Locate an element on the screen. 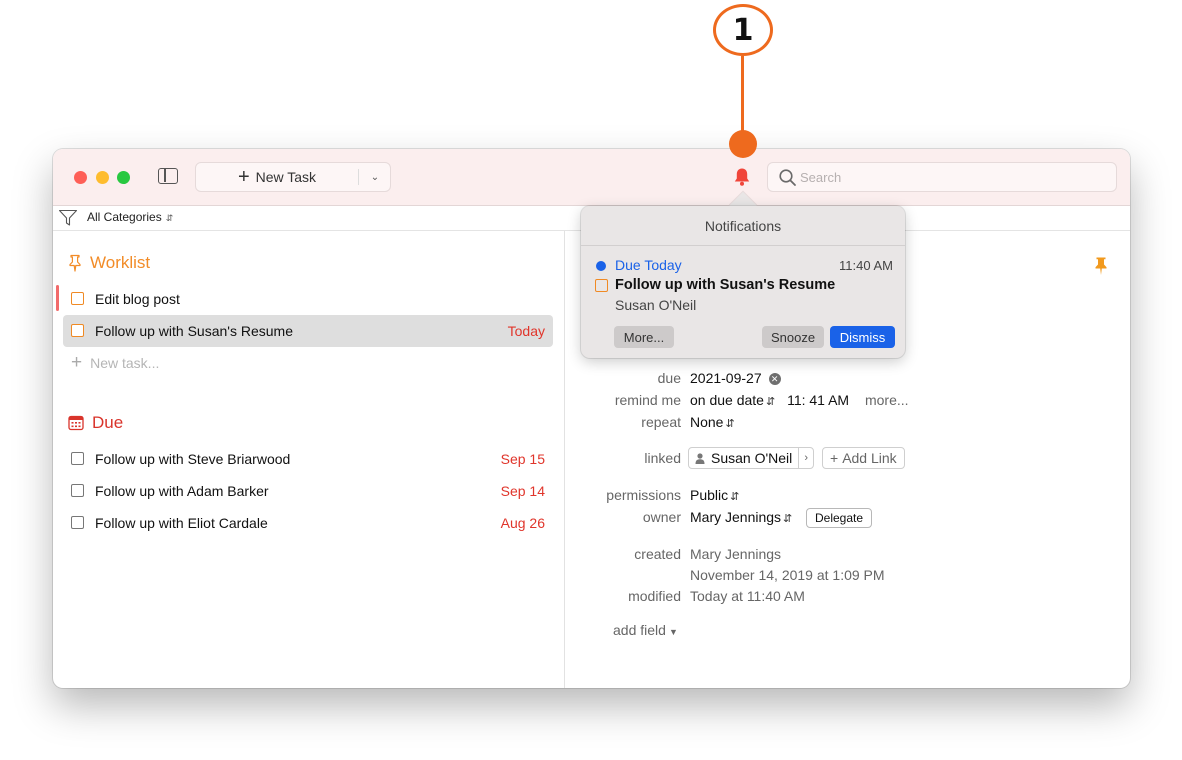  divider is located at coordinates (743, 245).